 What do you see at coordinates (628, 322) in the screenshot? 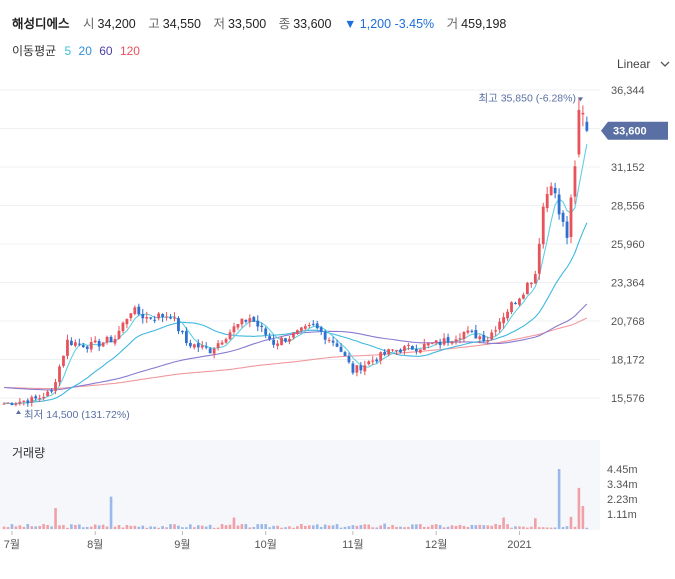
I see `price-tick-label: 20,768` at bounding box center [628, 322].